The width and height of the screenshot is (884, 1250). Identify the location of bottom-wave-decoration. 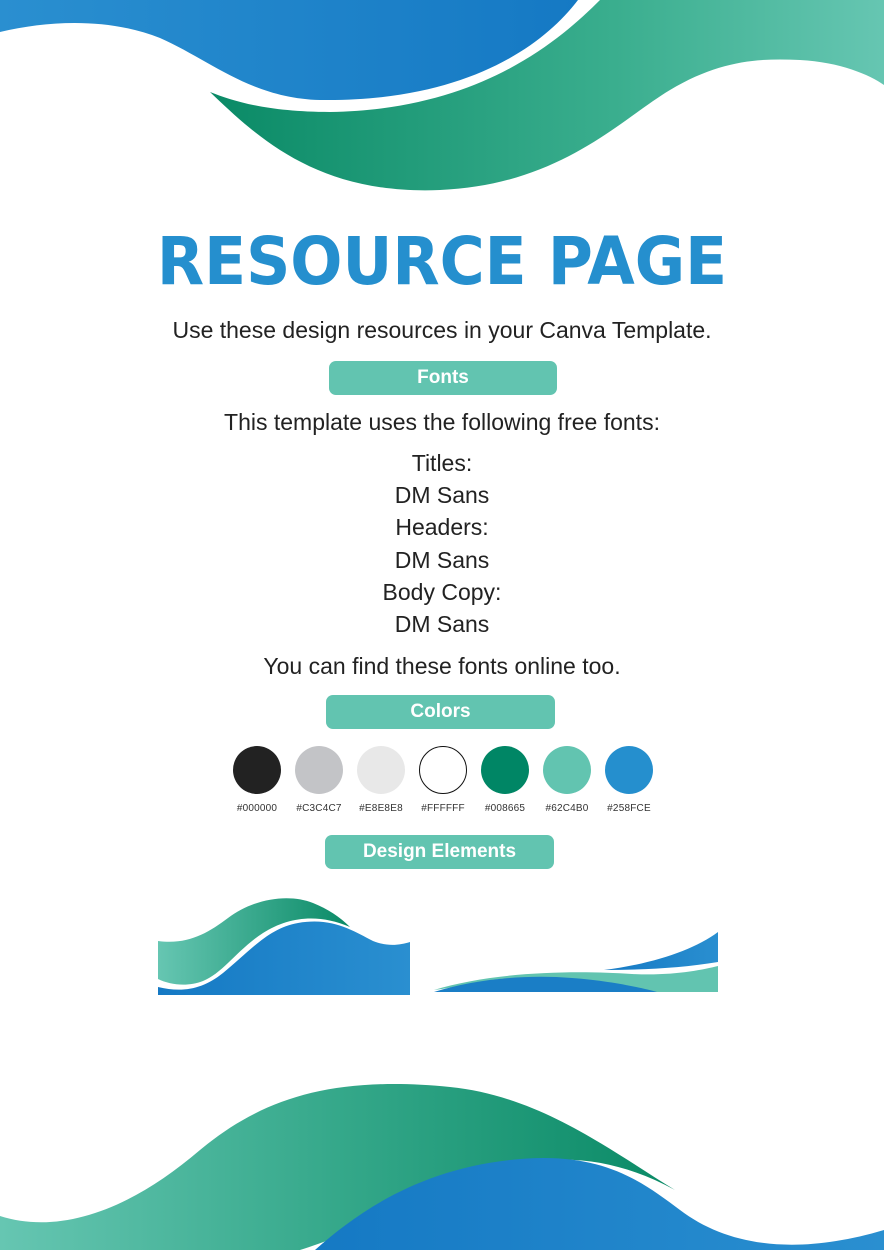
(442, 1167).